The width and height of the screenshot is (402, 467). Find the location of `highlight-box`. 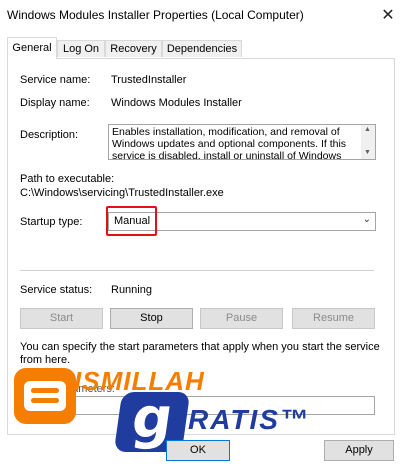

highlight-box is located at coordinates (131, 221).